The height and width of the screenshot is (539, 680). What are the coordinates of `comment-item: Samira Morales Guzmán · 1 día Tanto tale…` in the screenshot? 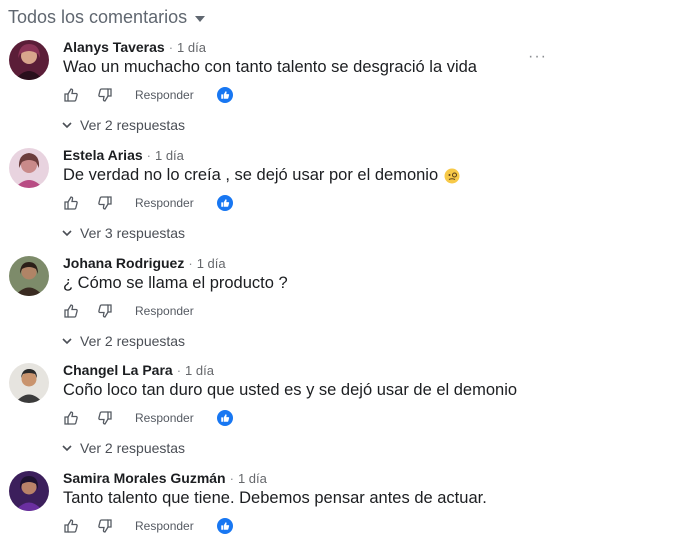 It's located at (340, 502).